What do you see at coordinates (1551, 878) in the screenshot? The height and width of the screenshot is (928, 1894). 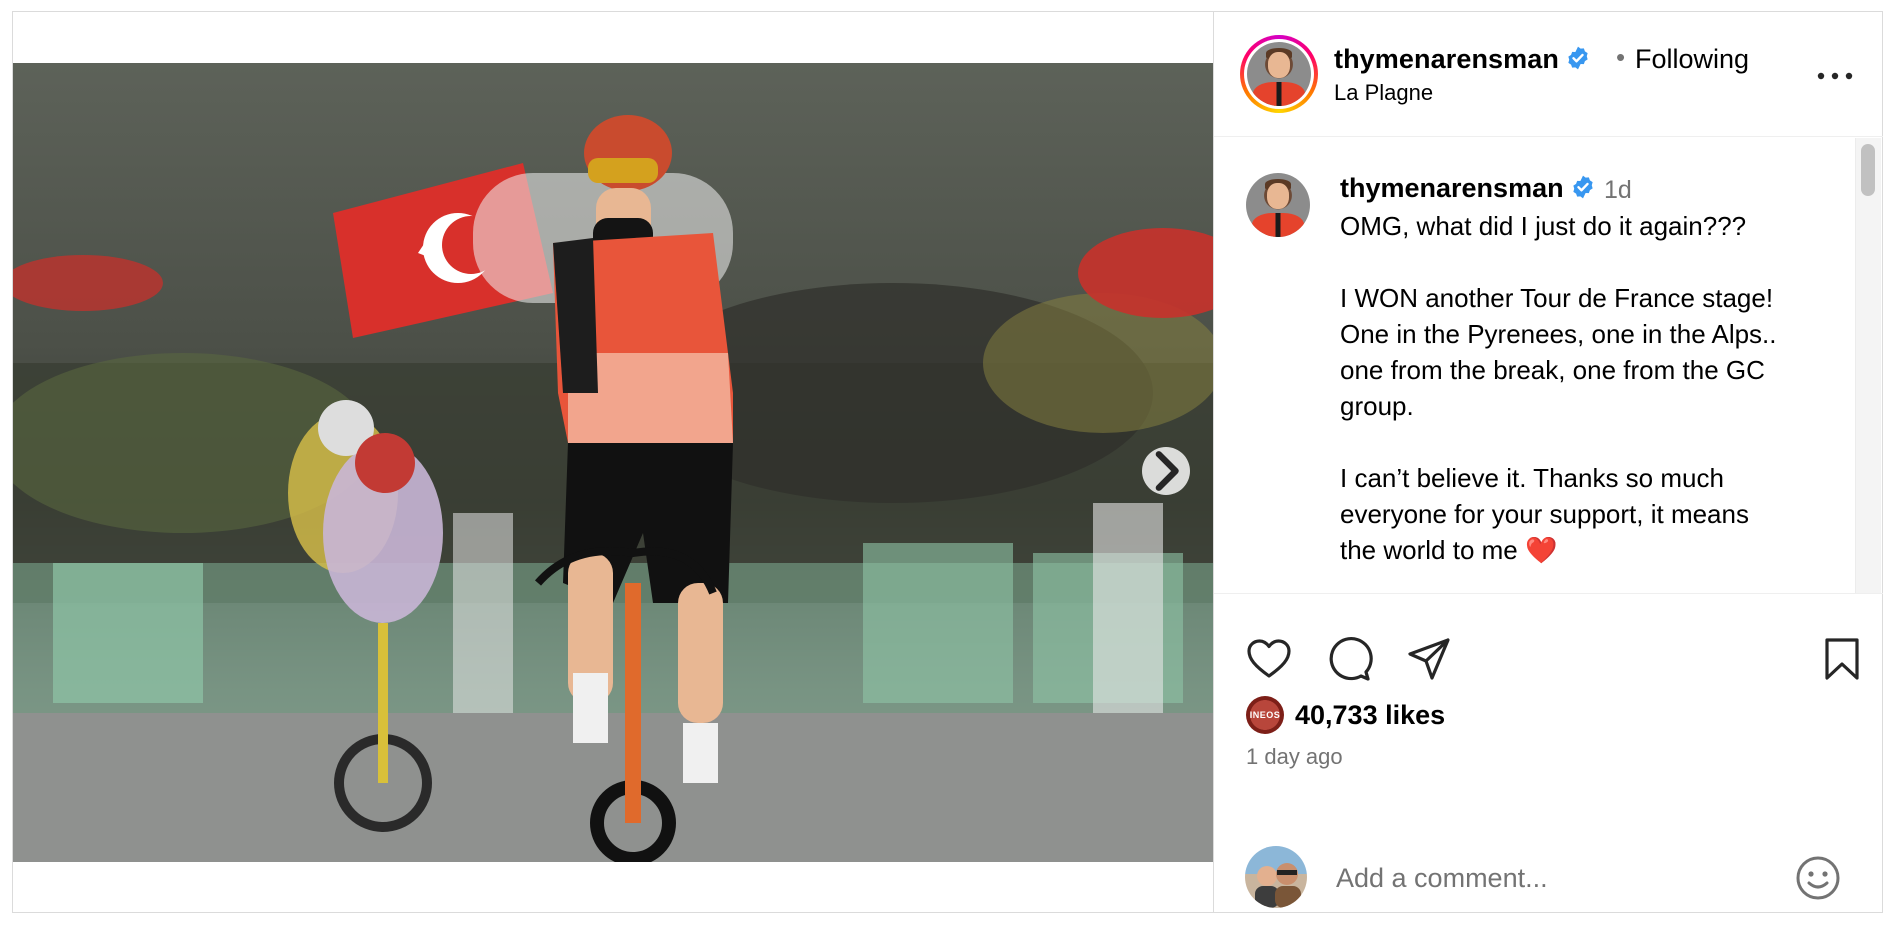 I see `comment-input` at bounding box center [1551, 878].